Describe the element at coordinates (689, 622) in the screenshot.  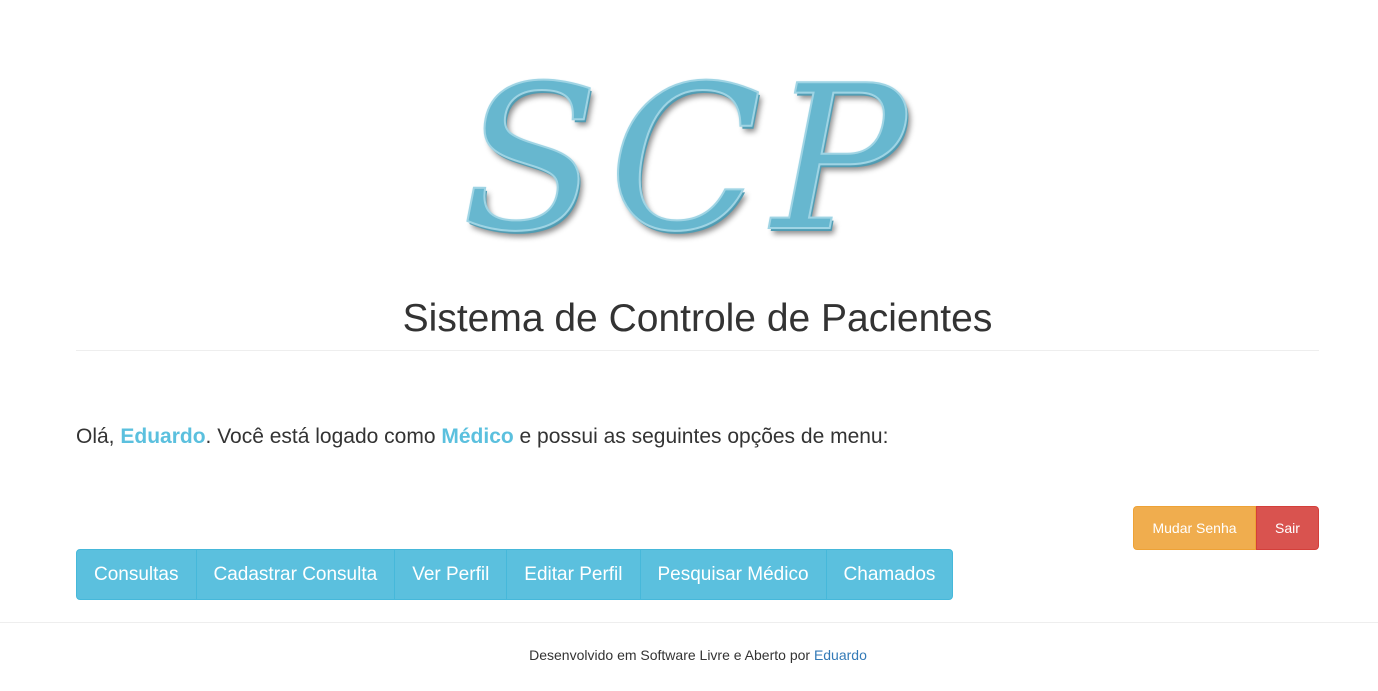
I see `footer-divider` at that location.